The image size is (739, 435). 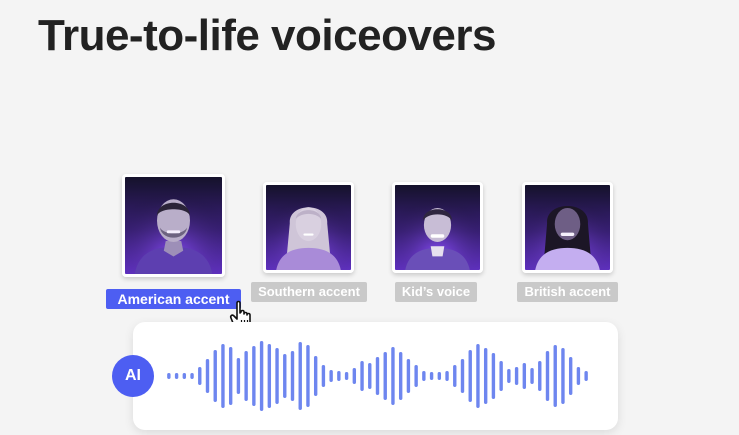 I want to click on voice-tag-american: American accent, so click(x=173, y=299).